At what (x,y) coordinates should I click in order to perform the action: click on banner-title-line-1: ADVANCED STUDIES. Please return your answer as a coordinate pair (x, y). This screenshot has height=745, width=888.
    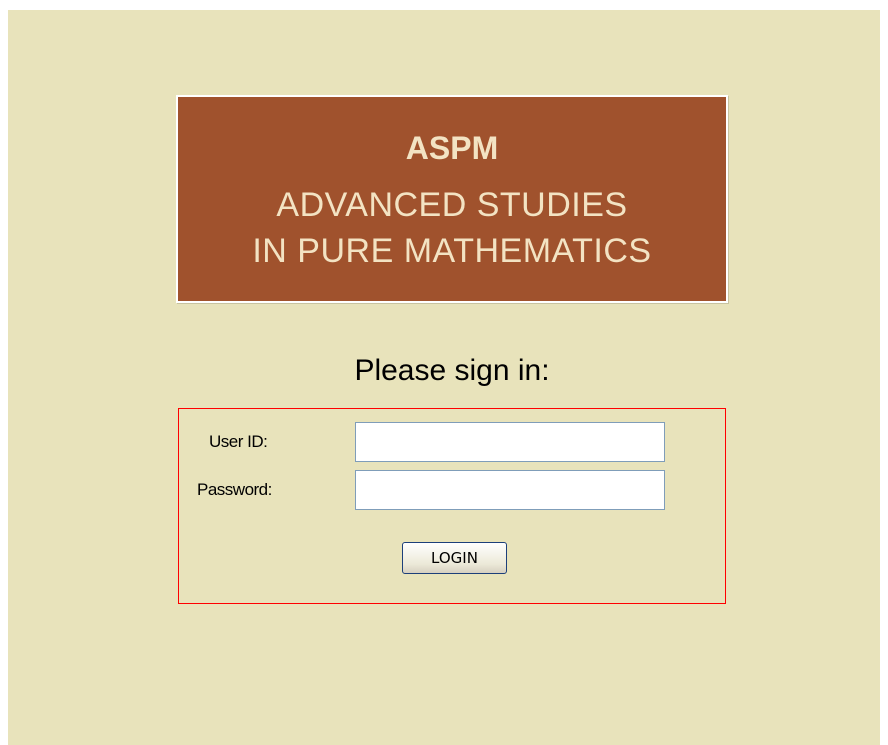
    Looking at the image, I should click on (452, 205).